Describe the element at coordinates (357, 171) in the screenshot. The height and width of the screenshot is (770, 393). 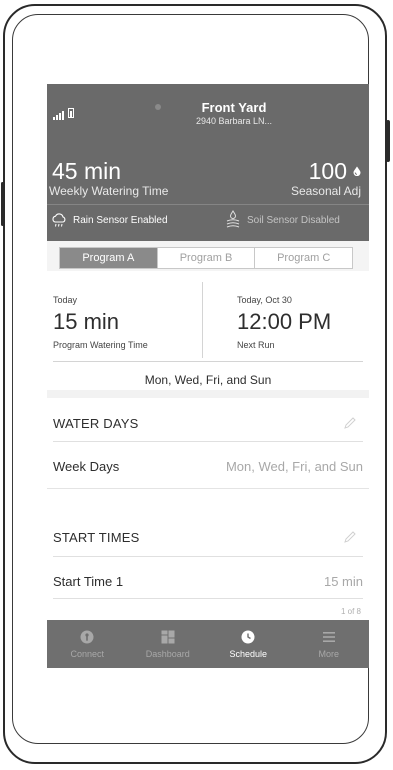
I see `water-drop-icon` at that location.